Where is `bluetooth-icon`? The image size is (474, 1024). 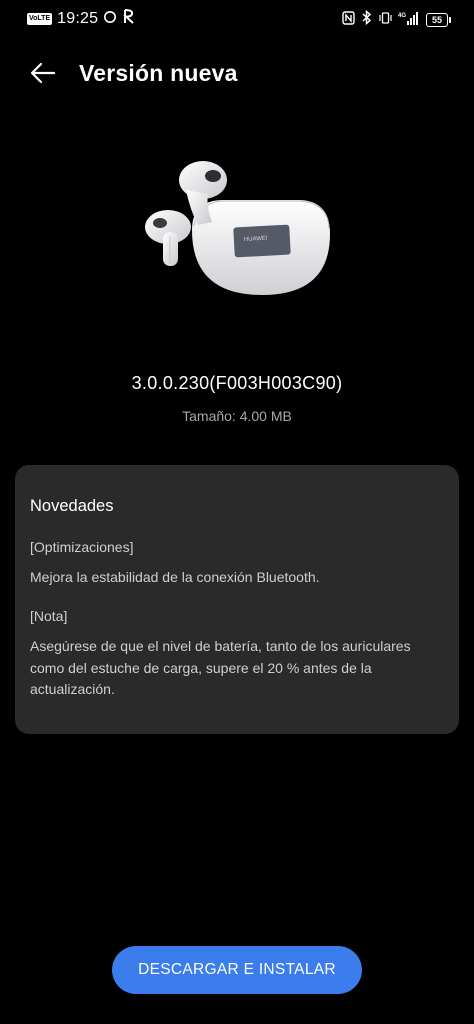 bluetooth-icon is located at coordinates (367, 19).